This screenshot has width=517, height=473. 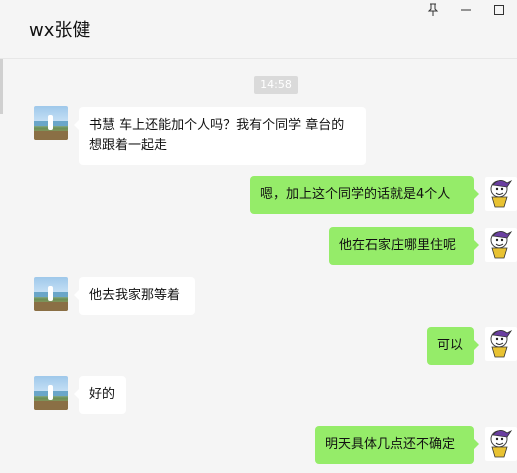 What do you see at coordinates (134, 296) in the screenshot?
I see `incoming-message: 他去我家那等着` at bounding box center [134, 296].